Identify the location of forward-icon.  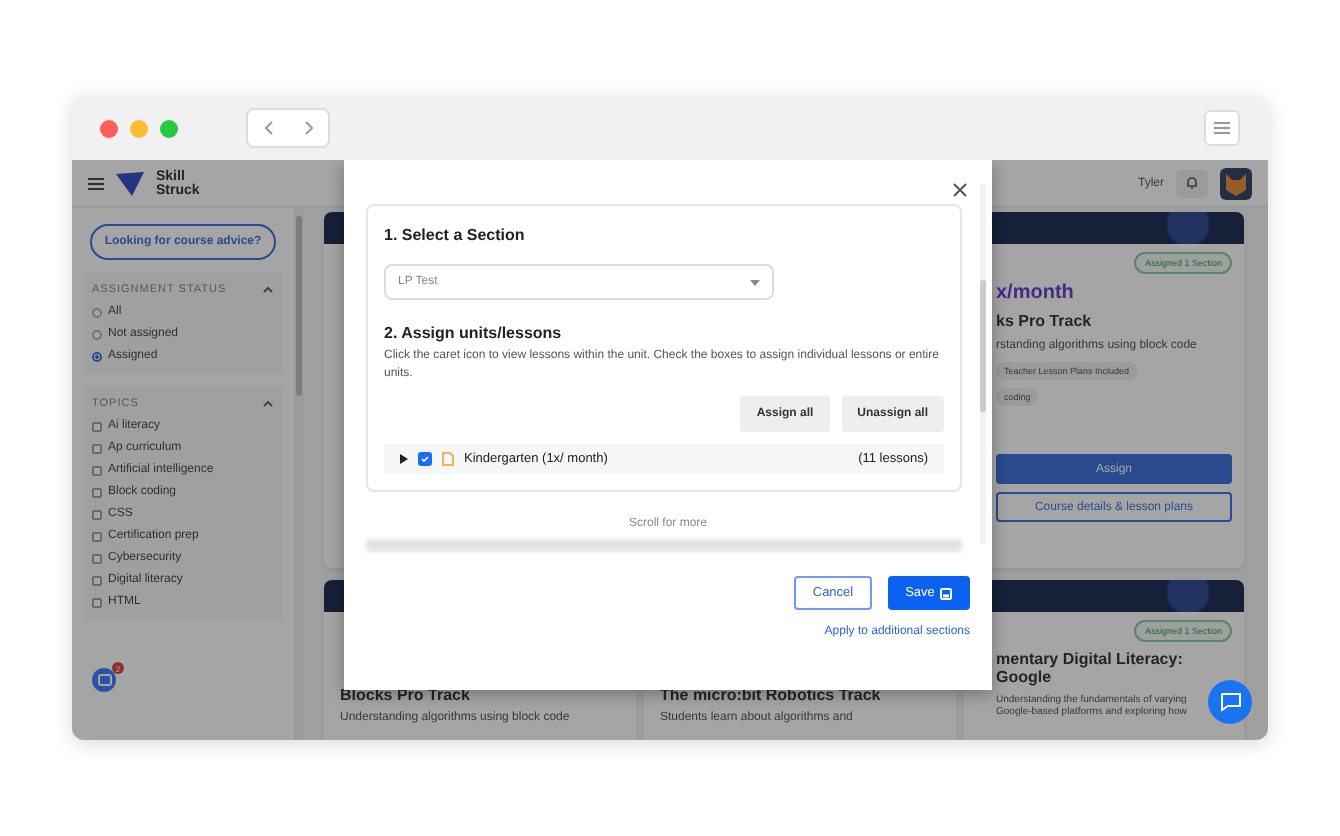
(308, 128).